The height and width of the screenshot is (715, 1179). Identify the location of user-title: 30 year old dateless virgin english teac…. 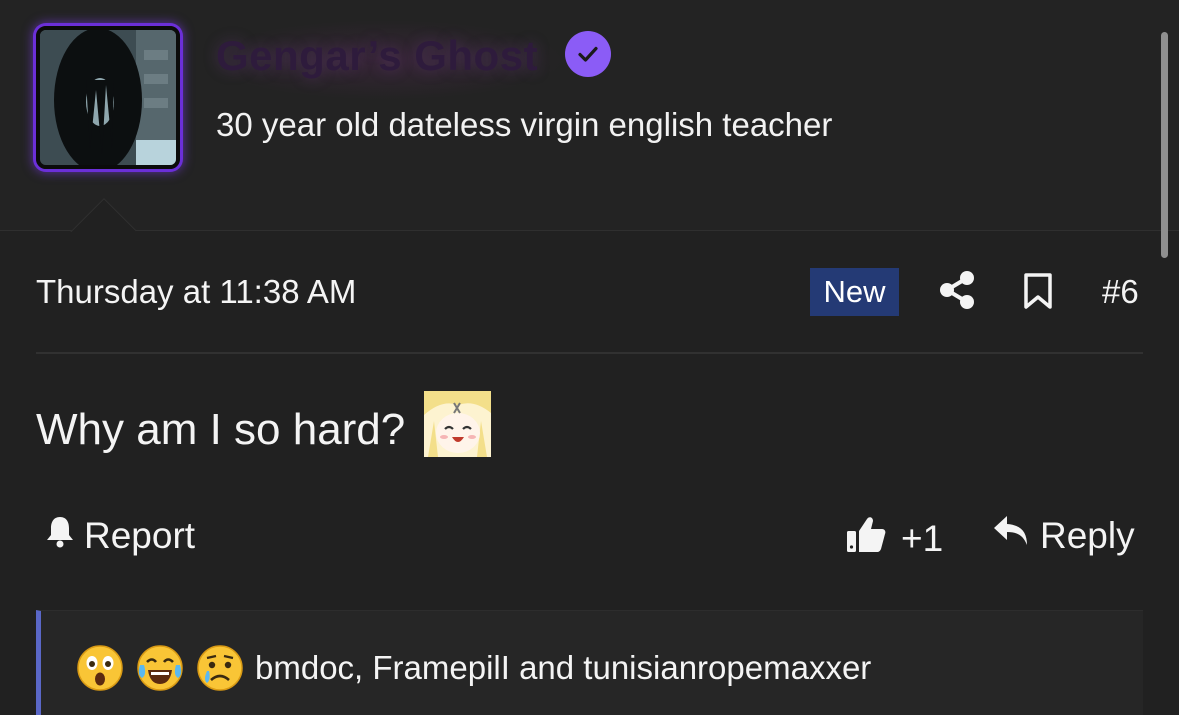
(524, 124).